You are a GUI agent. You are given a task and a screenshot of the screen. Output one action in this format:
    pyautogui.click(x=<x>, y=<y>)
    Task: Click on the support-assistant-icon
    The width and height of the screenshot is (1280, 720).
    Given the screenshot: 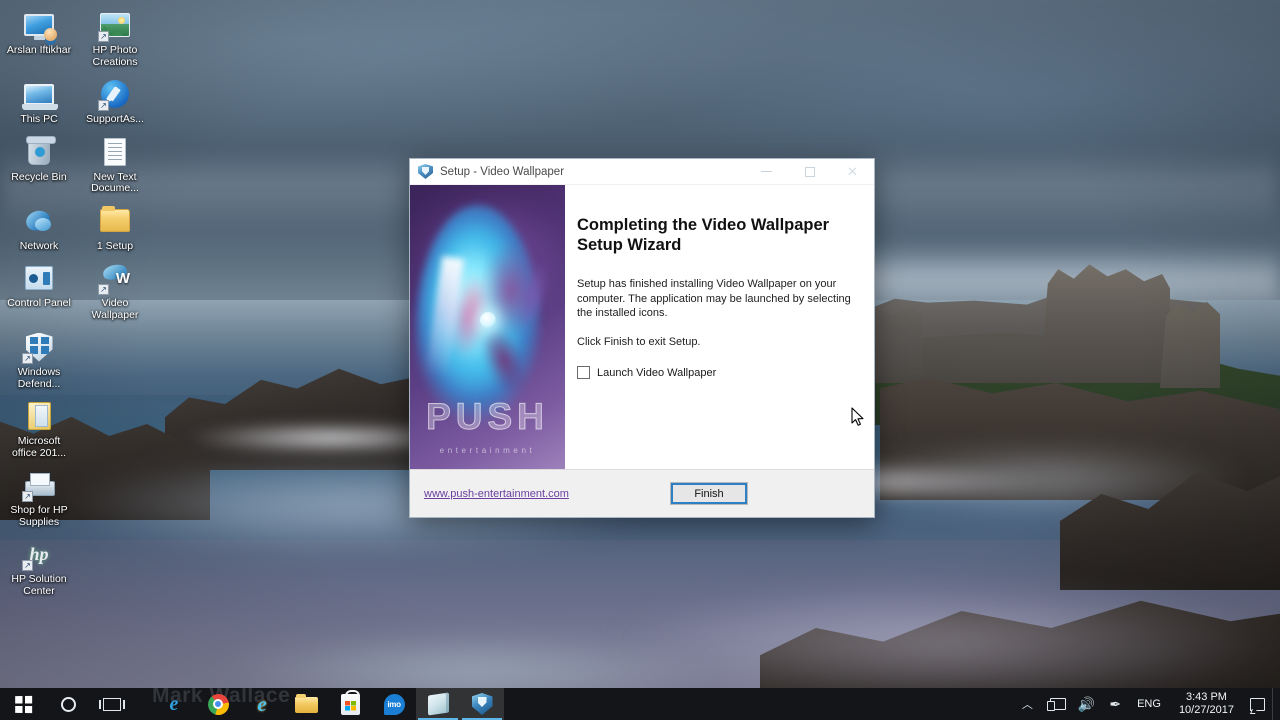 What is the action you would take?
    pyautogui.click(x=115, y=94)
    